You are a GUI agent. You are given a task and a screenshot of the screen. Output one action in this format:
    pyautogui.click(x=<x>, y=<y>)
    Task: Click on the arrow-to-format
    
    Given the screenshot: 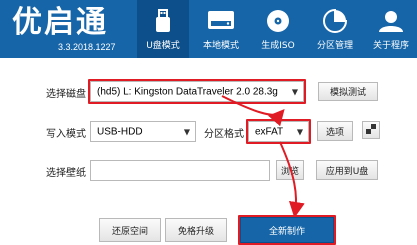 What is the action you would take?
    pyautogui.click(x=253, y=111)
    